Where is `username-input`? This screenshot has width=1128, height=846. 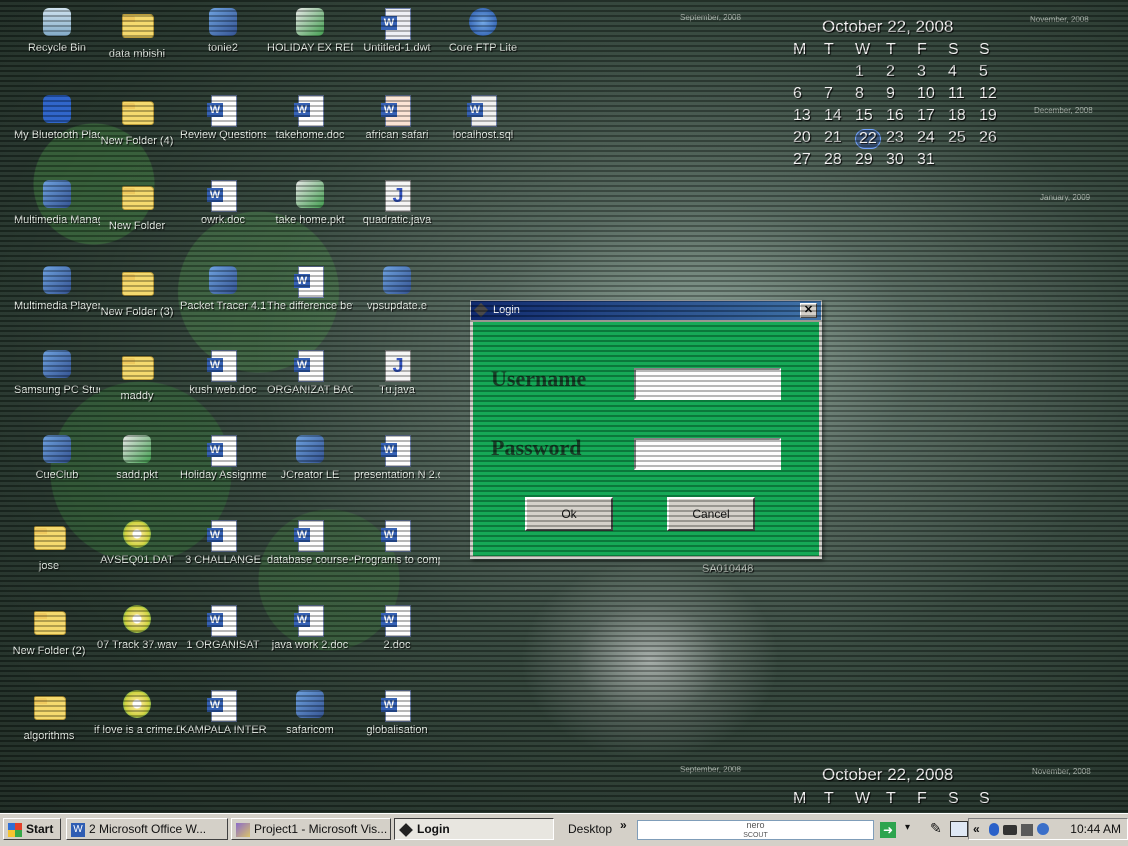
username-input is located at coordinates (707, 384).